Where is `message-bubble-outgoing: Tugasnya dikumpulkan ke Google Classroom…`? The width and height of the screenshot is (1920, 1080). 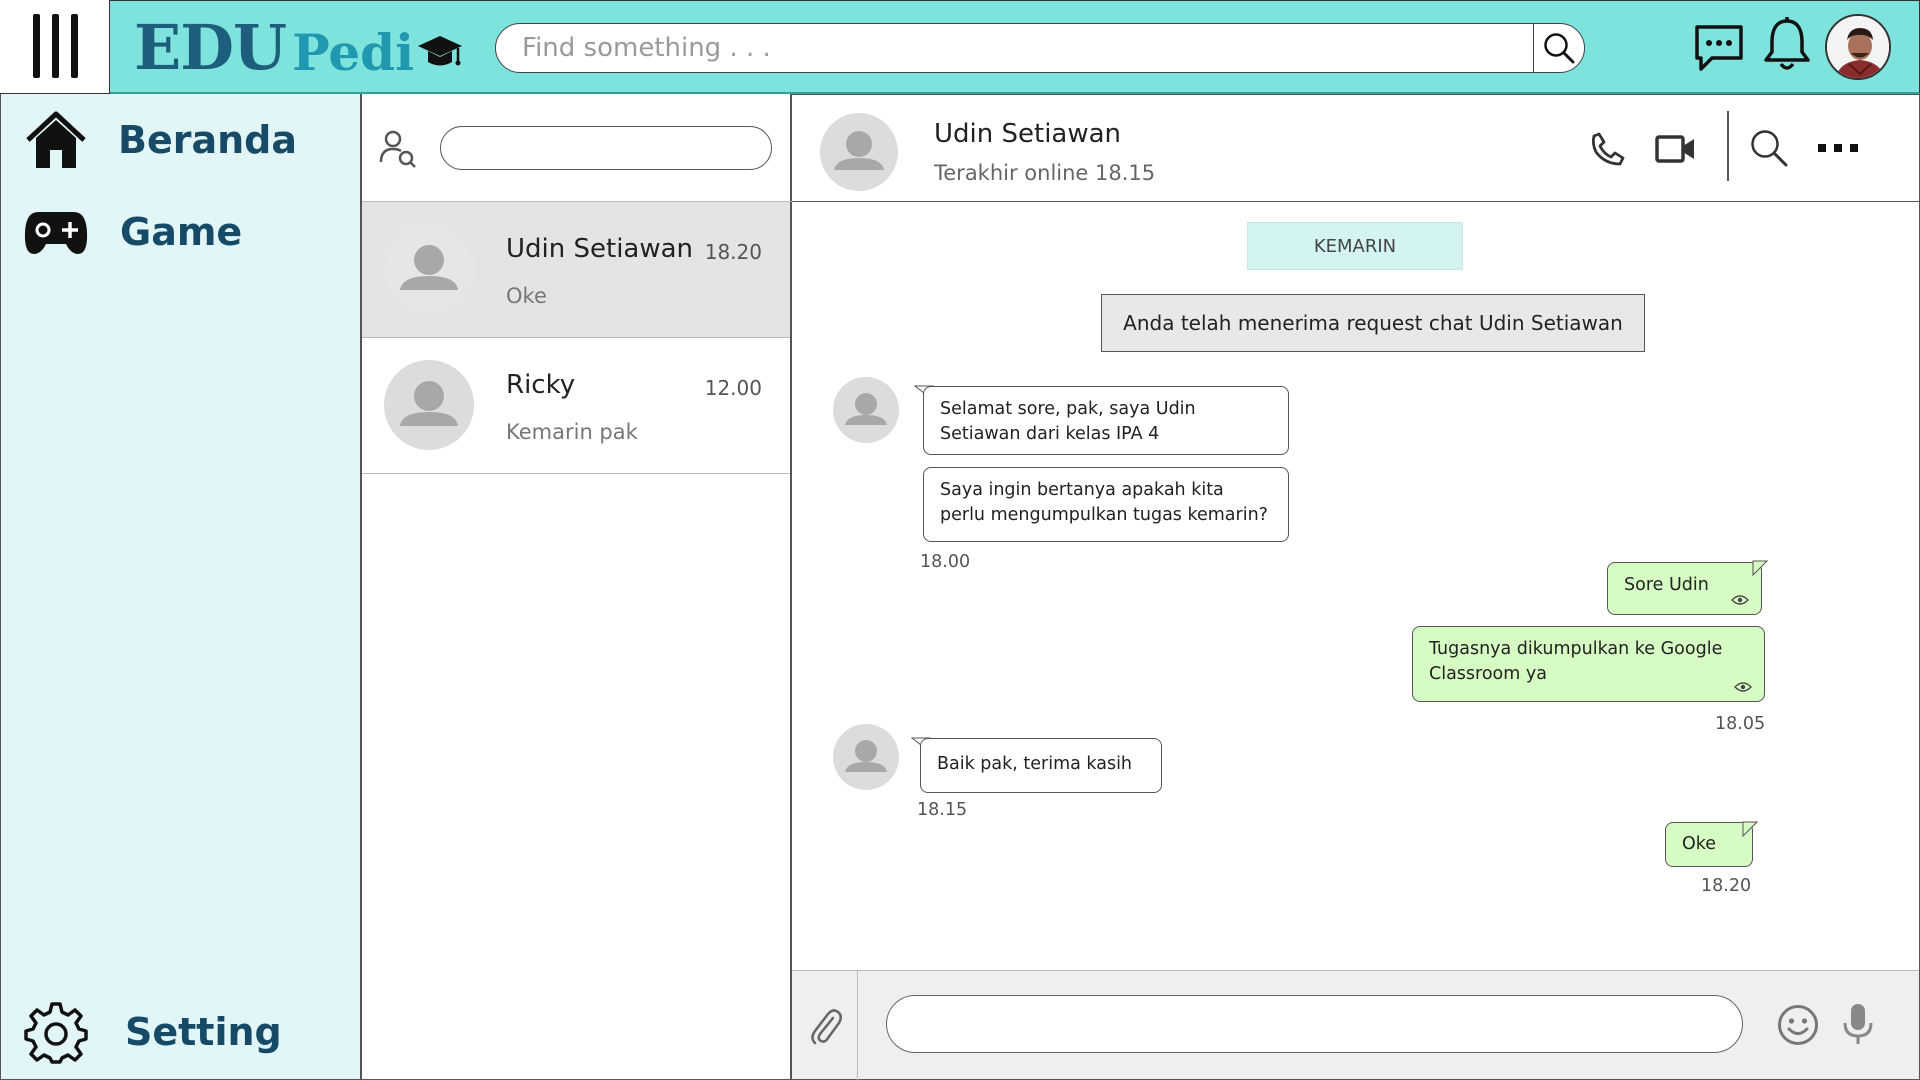 message-bubble-outgoing: Tugasnya dikumpulkan ke Google Classroom… is located at coordinates (1588, 664).